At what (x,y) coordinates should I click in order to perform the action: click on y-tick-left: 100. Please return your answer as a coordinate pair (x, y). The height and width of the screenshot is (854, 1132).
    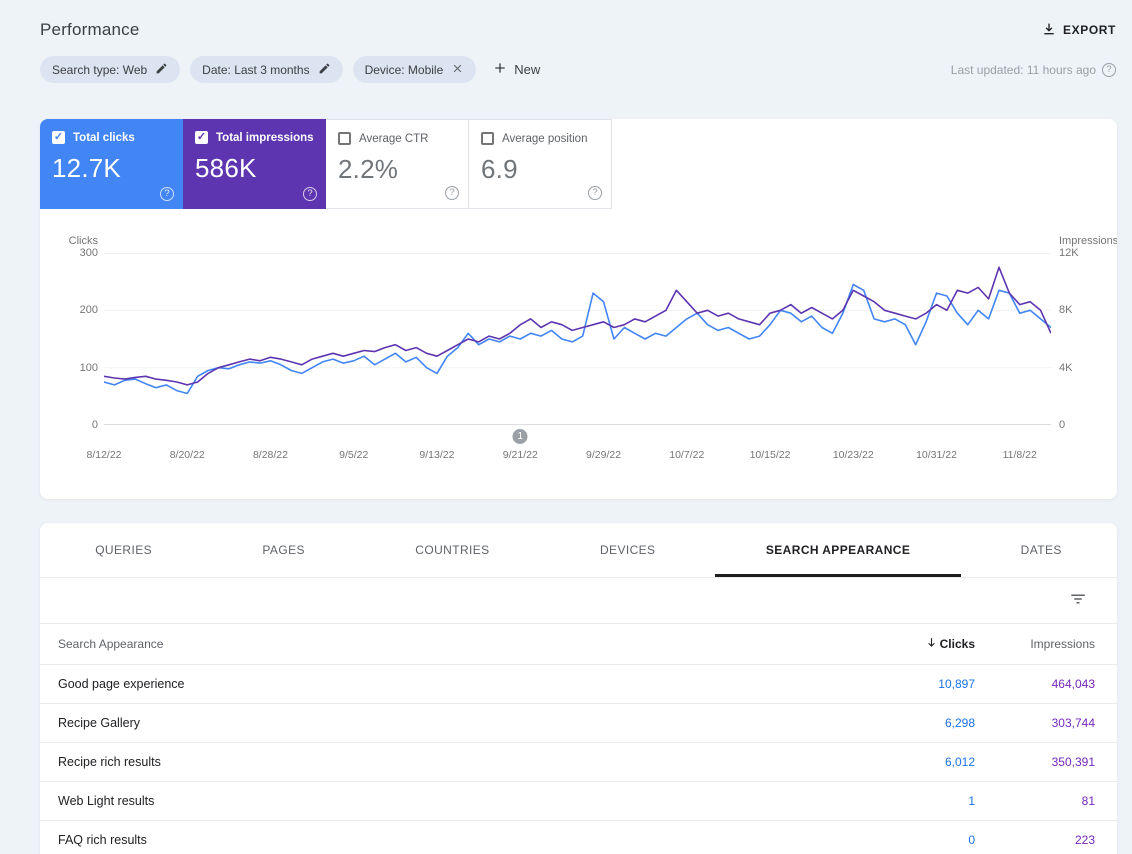
    Looking at the image, I should click on (88, 368).